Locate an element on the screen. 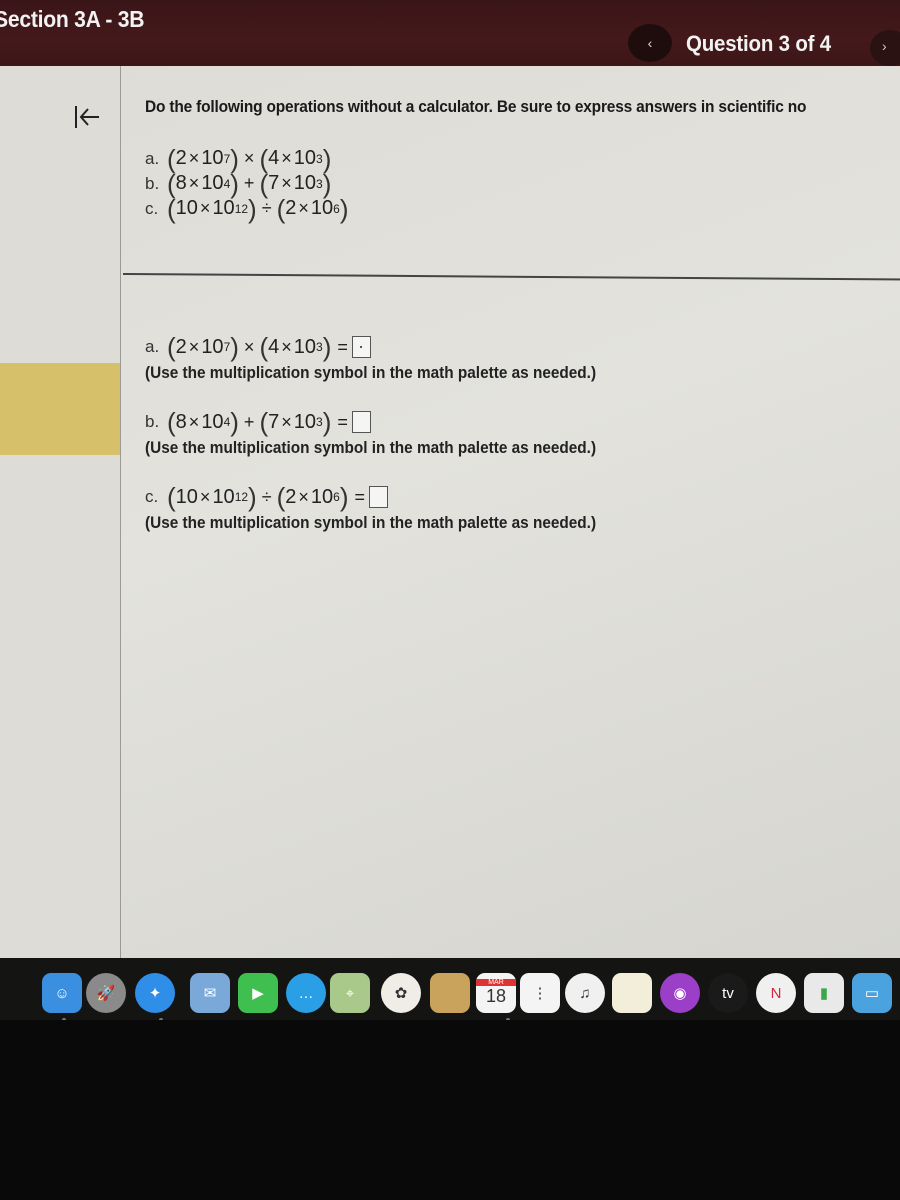 This screenshot has height=1200, width=900. next-question-button: › is located at coordinates (885, 48).